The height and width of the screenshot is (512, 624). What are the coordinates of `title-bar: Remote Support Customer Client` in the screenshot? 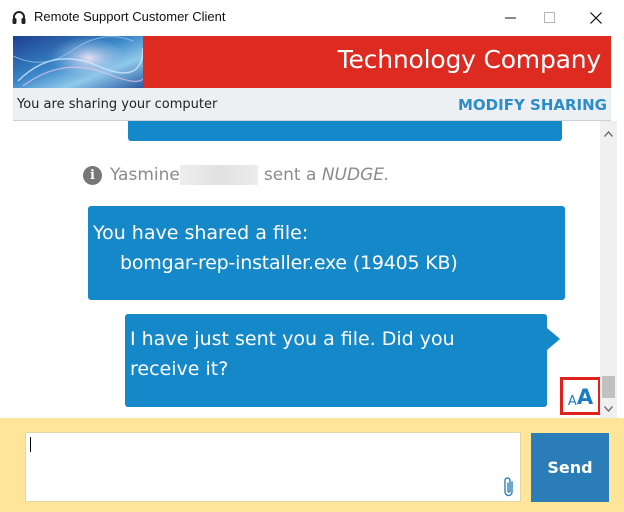 It's located at (312, 18).